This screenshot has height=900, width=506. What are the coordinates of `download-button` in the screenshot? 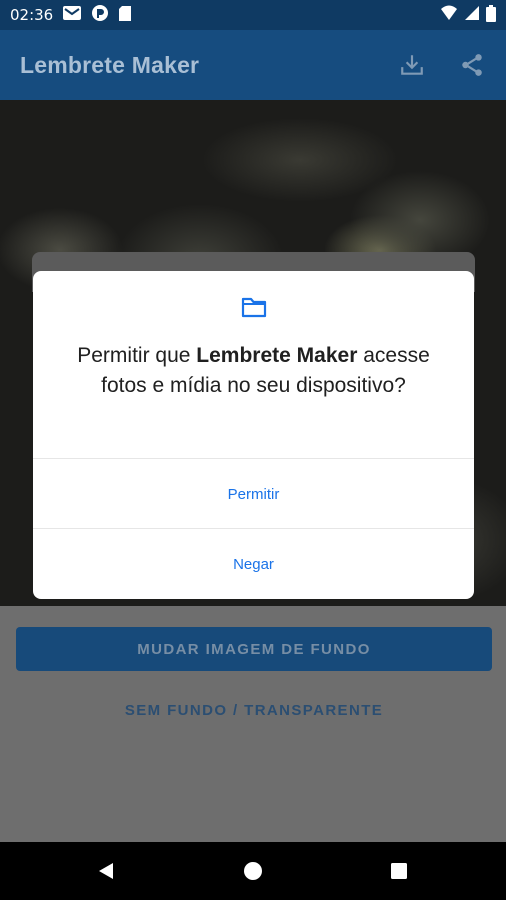 It's located at (412, 65).